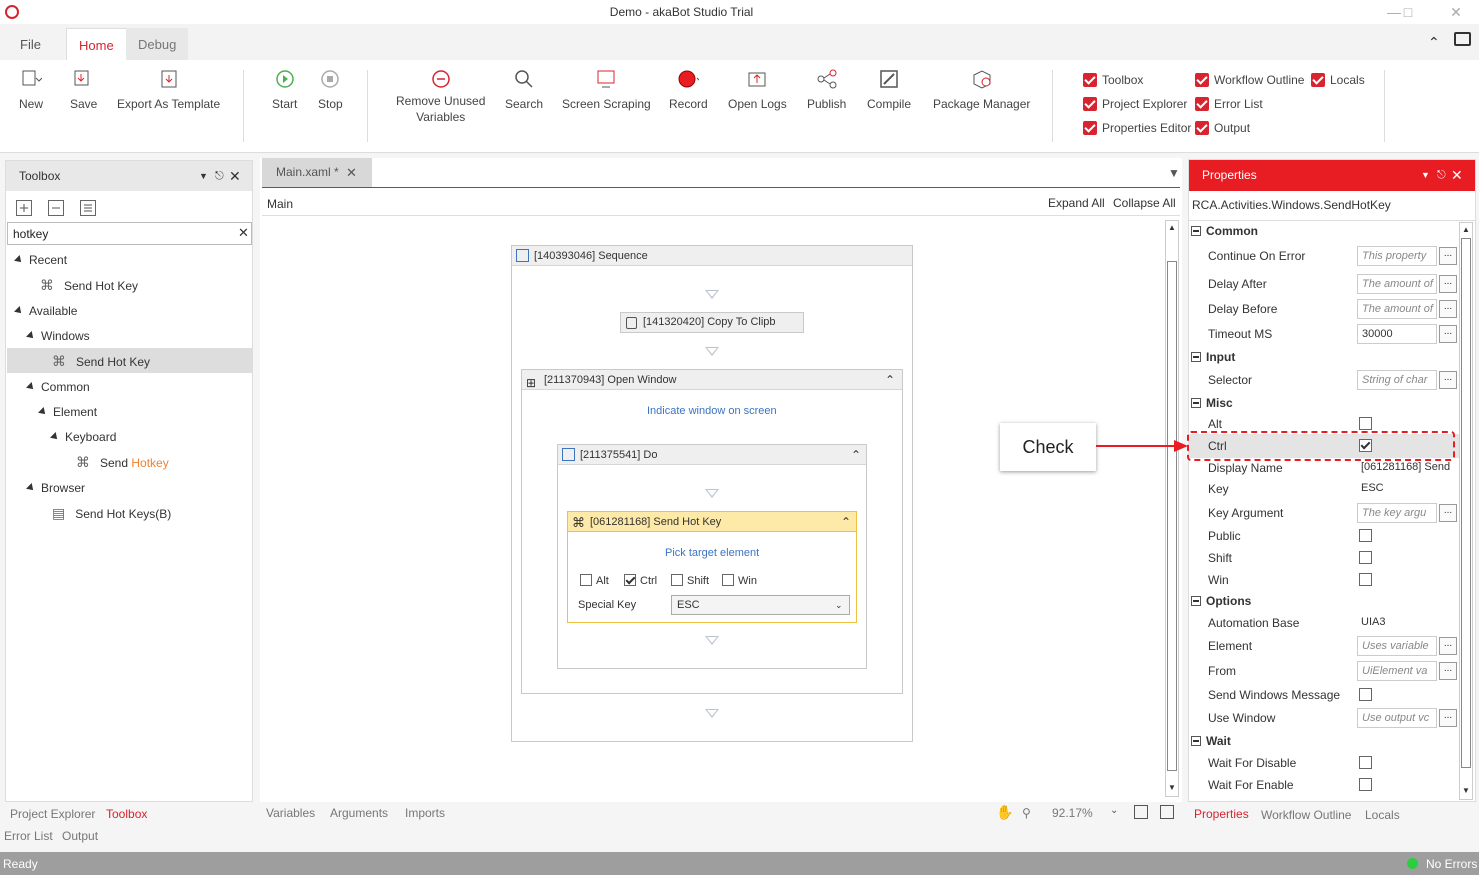 This screenshot has width=1479, height=875. I want to click on close-tab-icon: ✕, so click(351, 172).